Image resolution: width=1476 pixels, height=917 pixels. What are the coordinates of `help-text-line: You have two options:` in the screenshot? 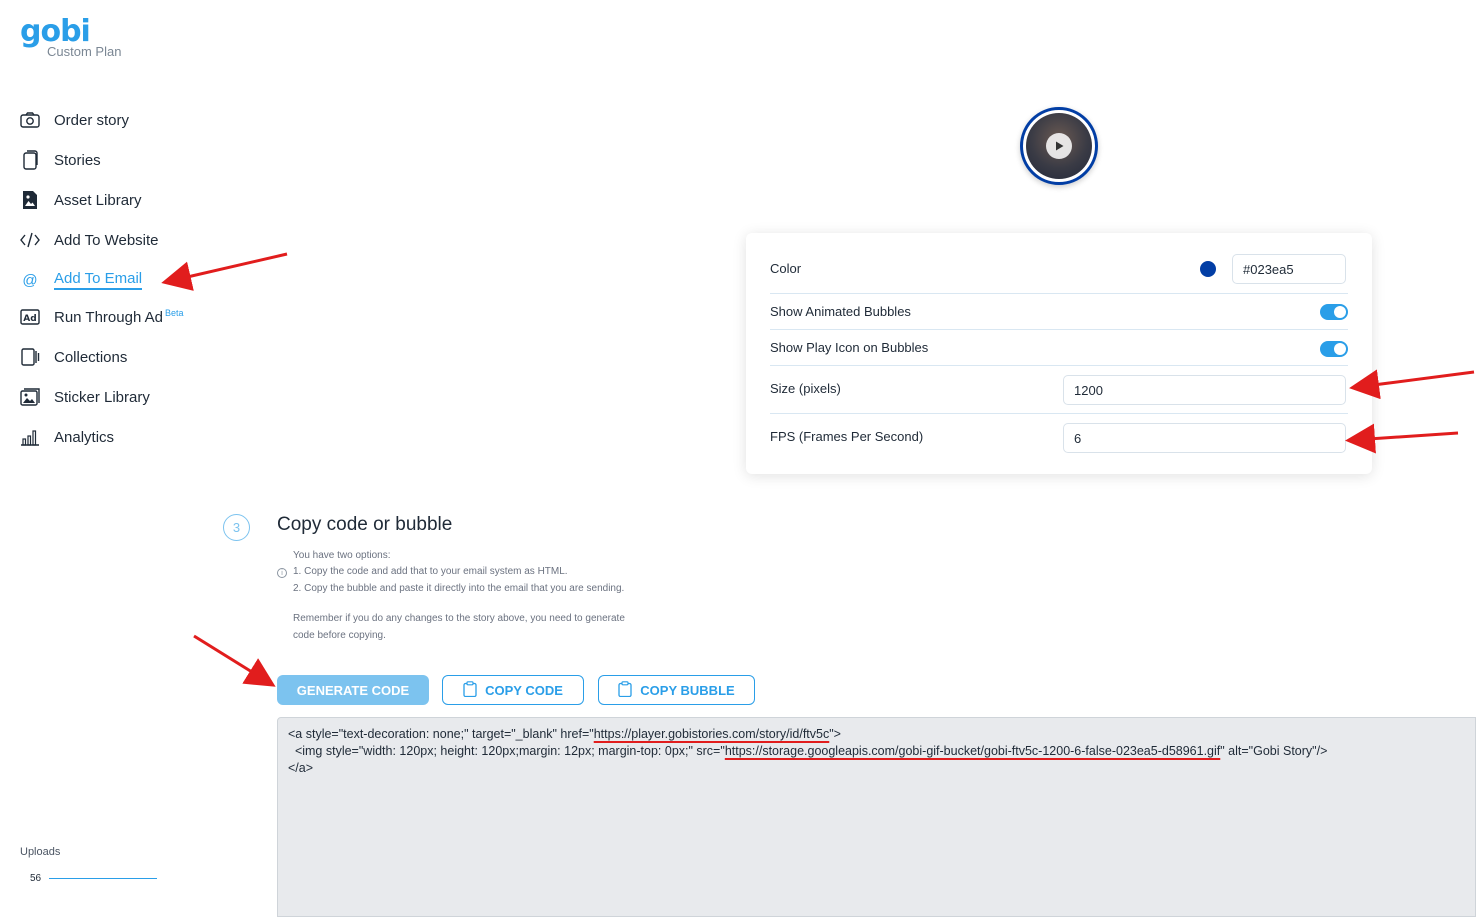 It's located at (342, 555).